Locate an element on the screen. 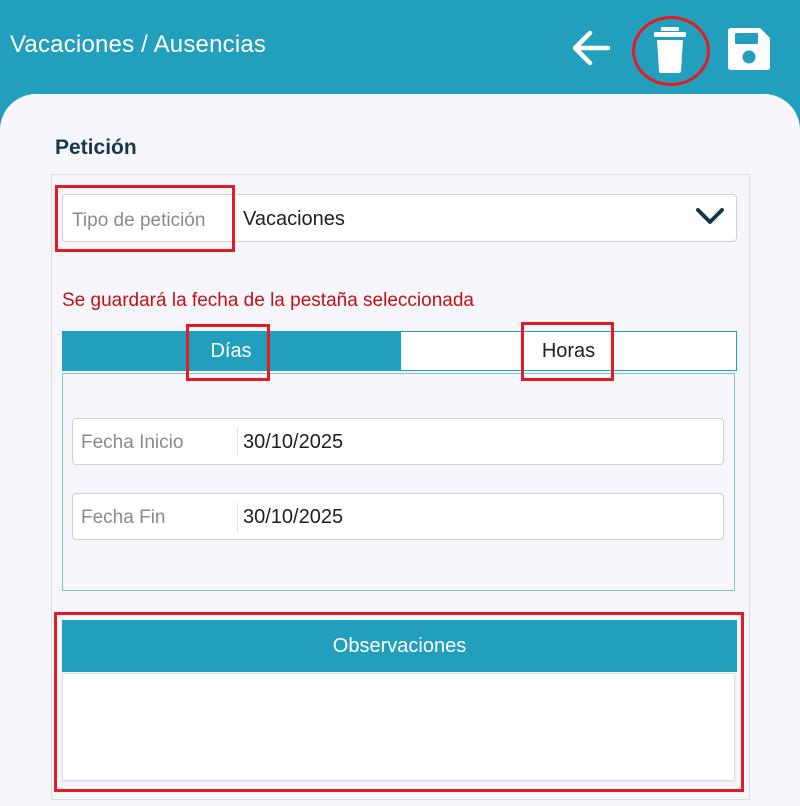 Image resolution: width=800 pixels, height=806 pixels. floppy-disk-icon is located at coordinates (749, 49).